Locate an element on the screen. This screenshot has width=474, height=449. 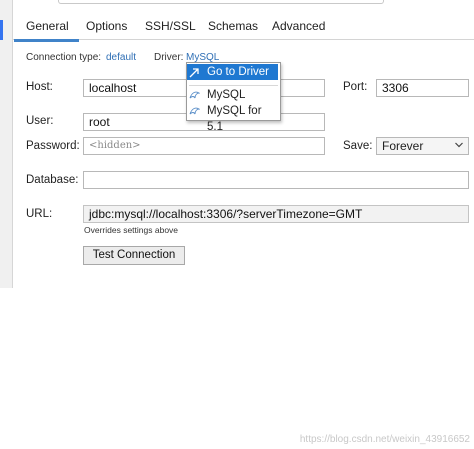
test-connection-button: Test Connection is located at coordinates (134, 255).